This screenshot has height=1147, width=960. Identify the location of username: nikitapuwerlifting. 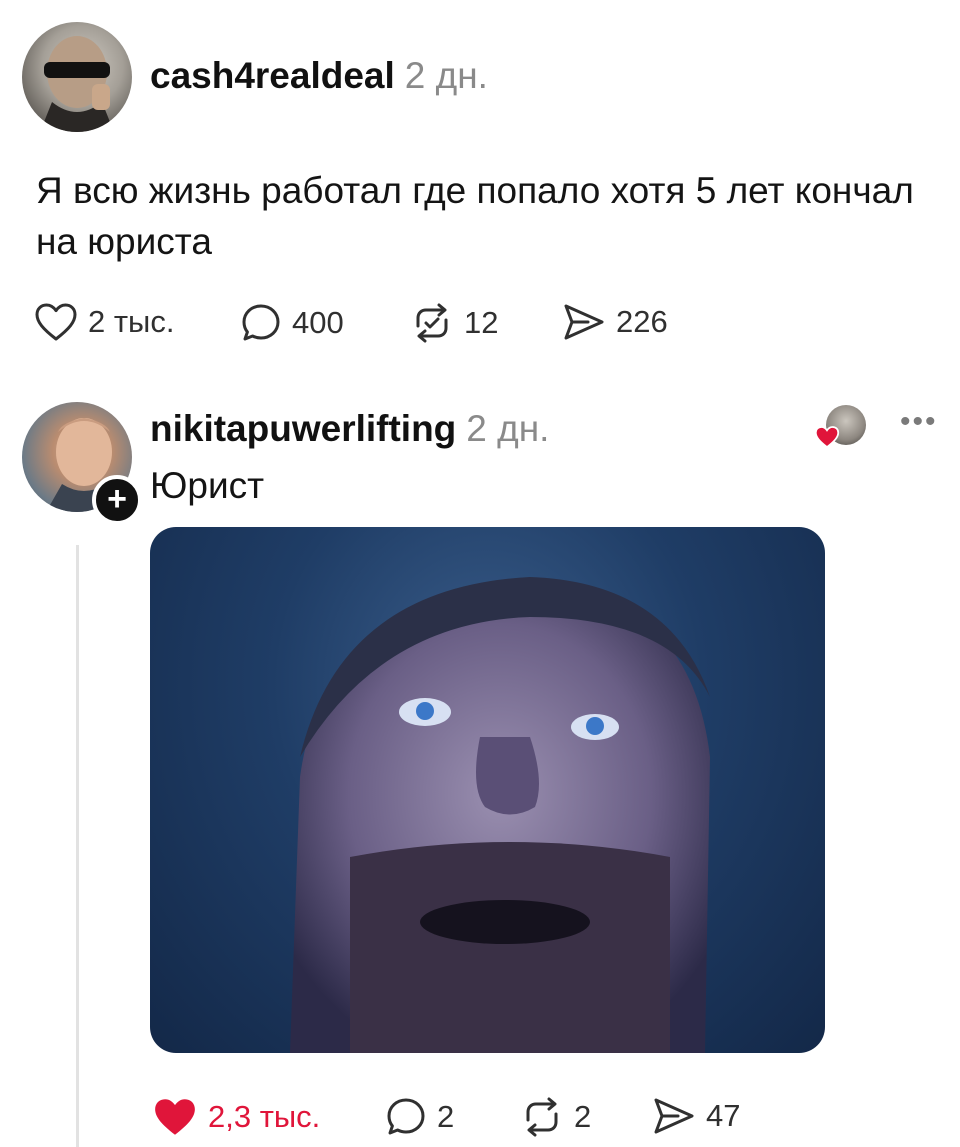
(303, 428).